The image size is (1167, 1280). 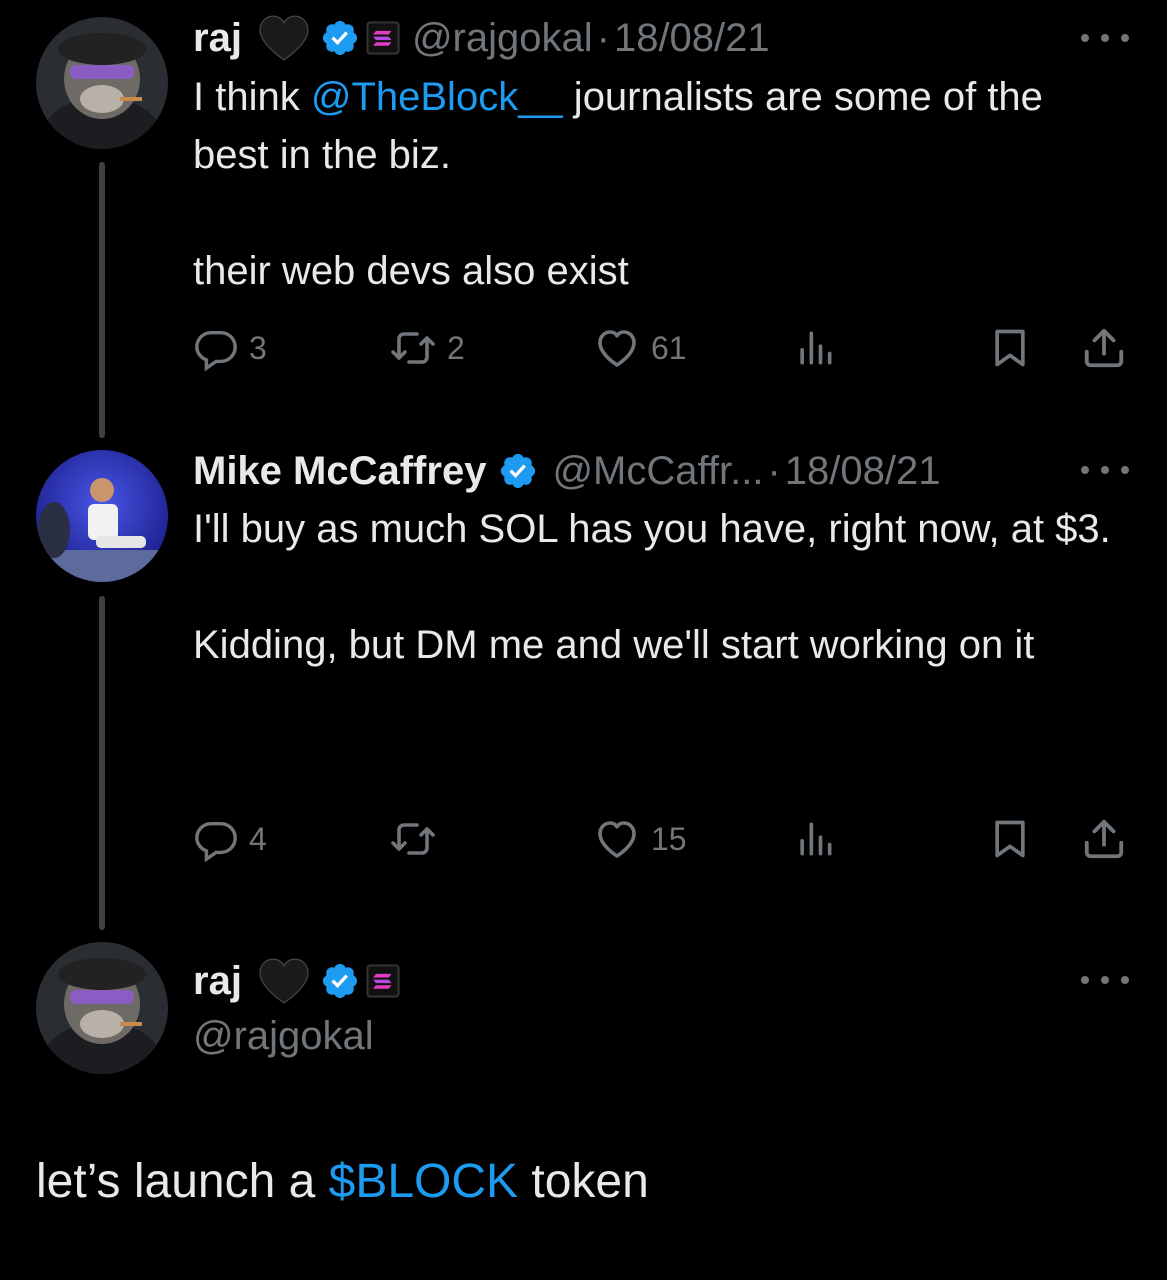 What do you see at coordinates (418, 839) in the screenshot?
I see `retweet-button` at bounding box center [418, 839].